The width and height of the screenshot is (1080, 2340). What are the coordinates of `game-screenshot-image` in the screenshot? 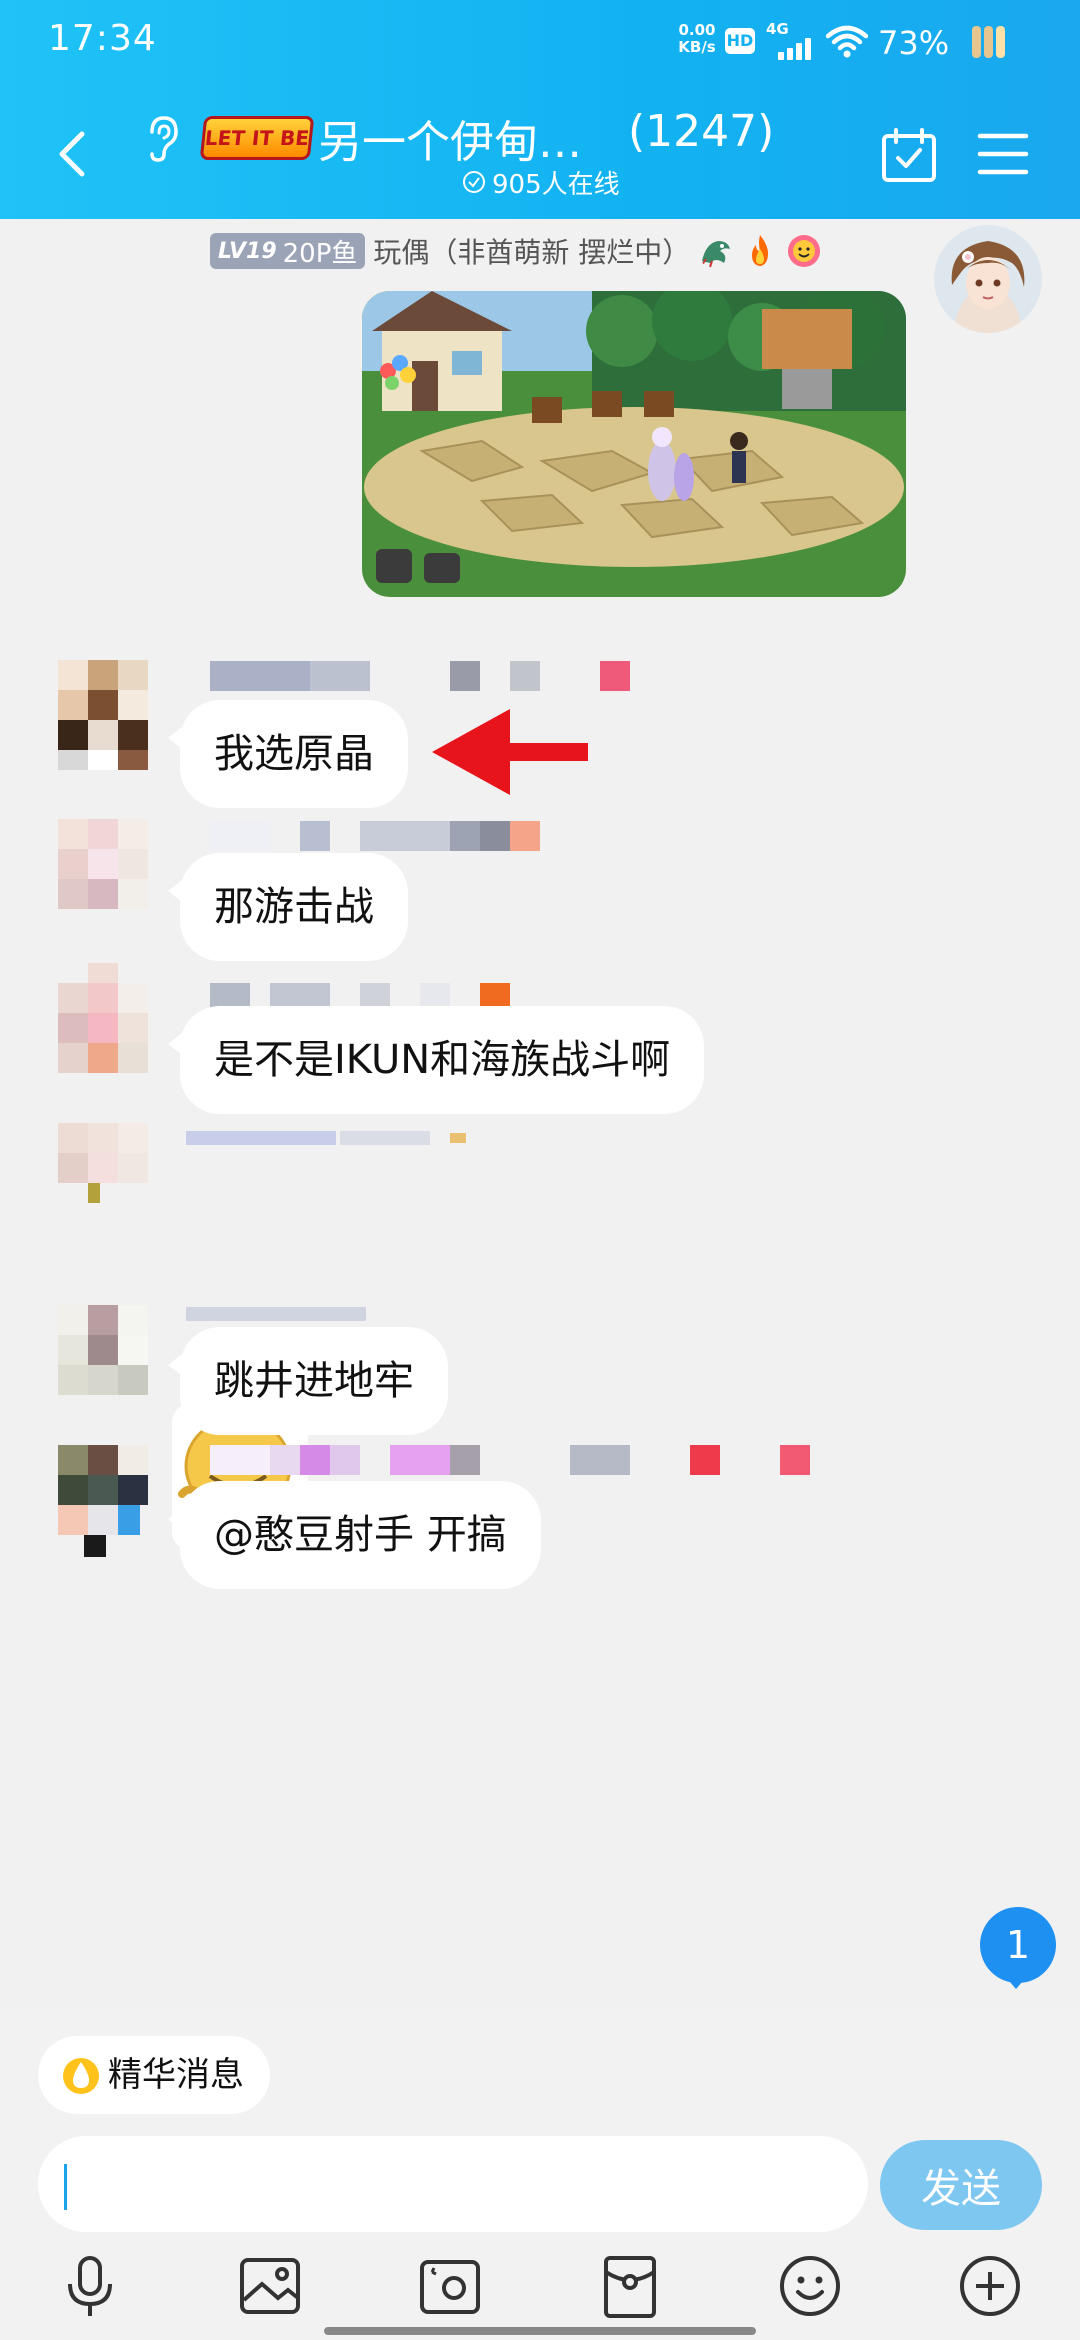 It's located at (634, 444).